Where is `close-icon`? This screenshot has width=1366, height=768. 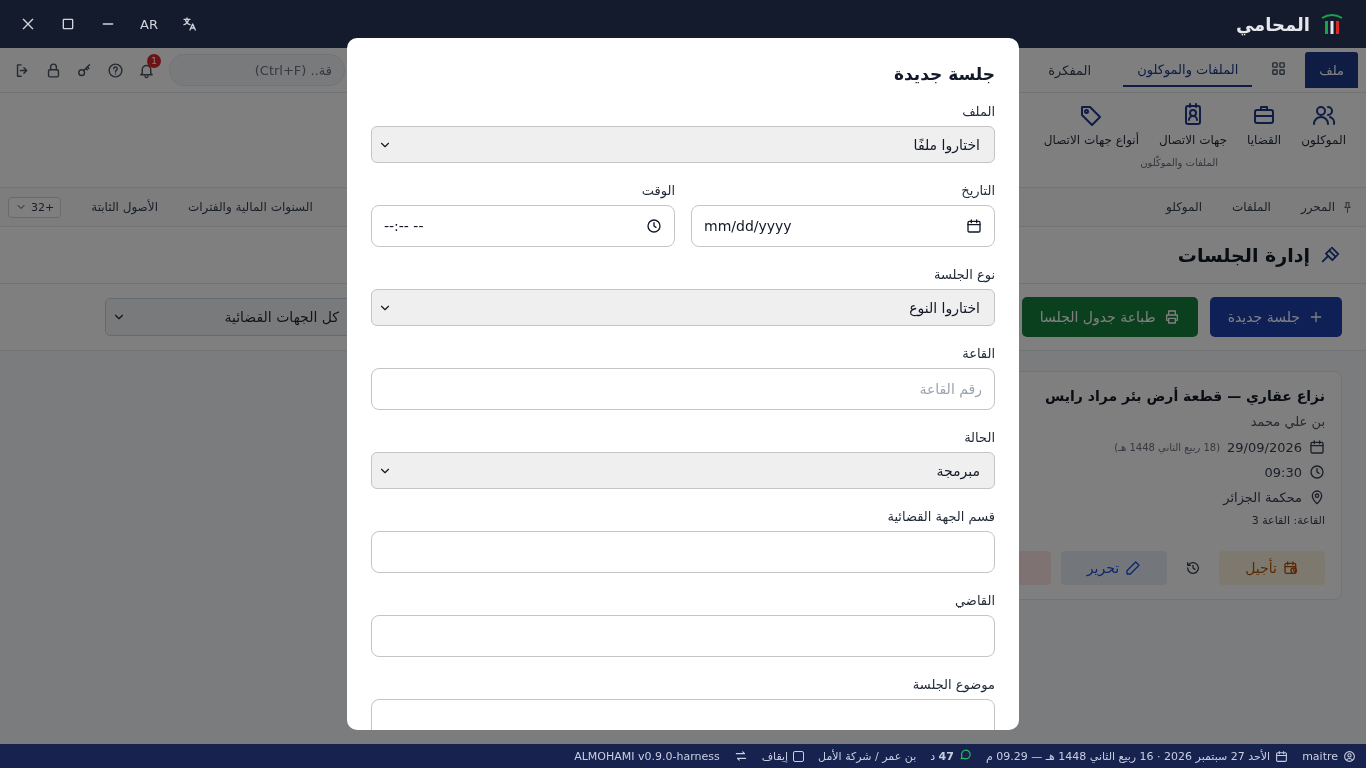
close-icon is located at coordinates (28, 24).